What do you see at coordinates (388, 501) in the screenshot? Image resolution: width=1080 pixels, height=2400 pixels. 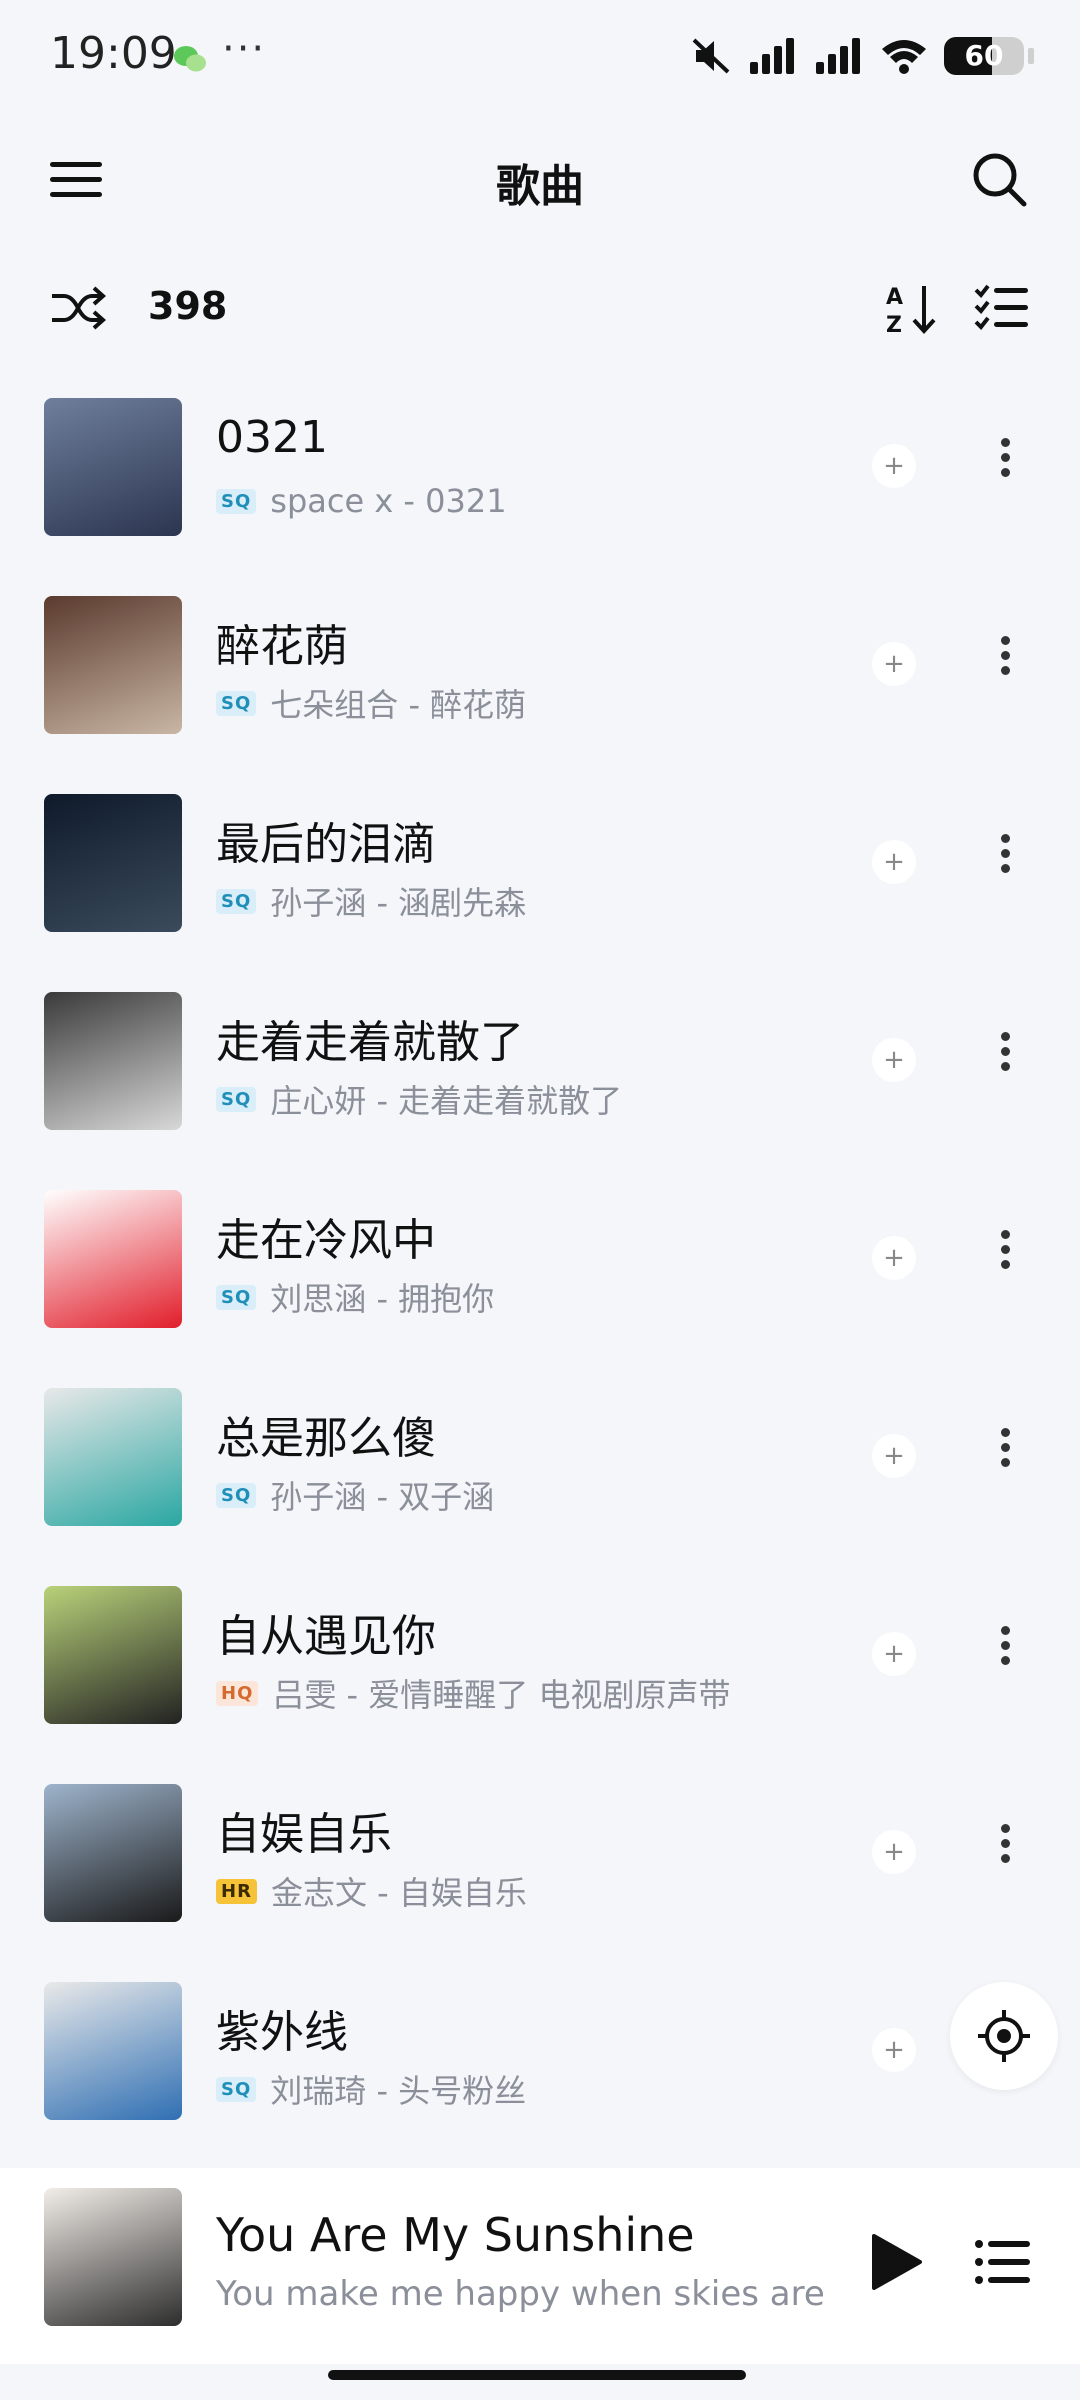 I see `song-artist-album: space x - 0321` at bounding box center [388, 501].